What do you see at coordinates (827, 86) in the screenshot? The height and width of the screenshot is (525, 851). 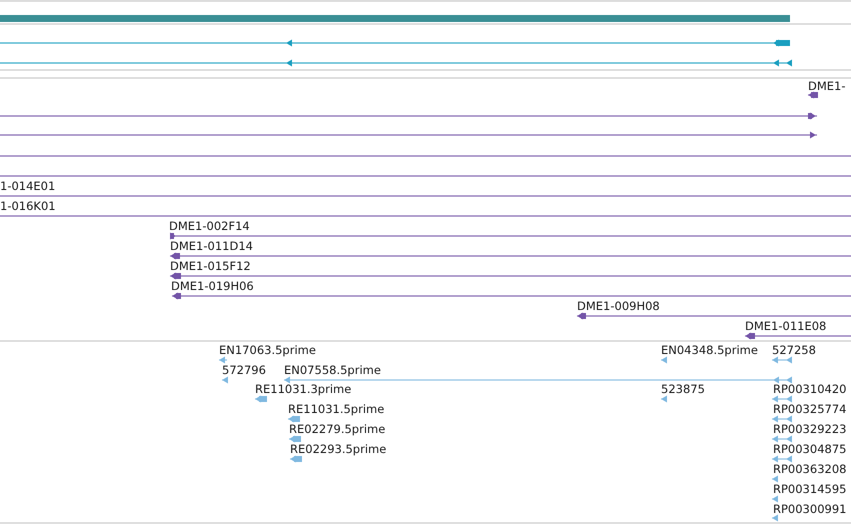 I see `feature-label: DME1-` at bounding box center [827, 86].